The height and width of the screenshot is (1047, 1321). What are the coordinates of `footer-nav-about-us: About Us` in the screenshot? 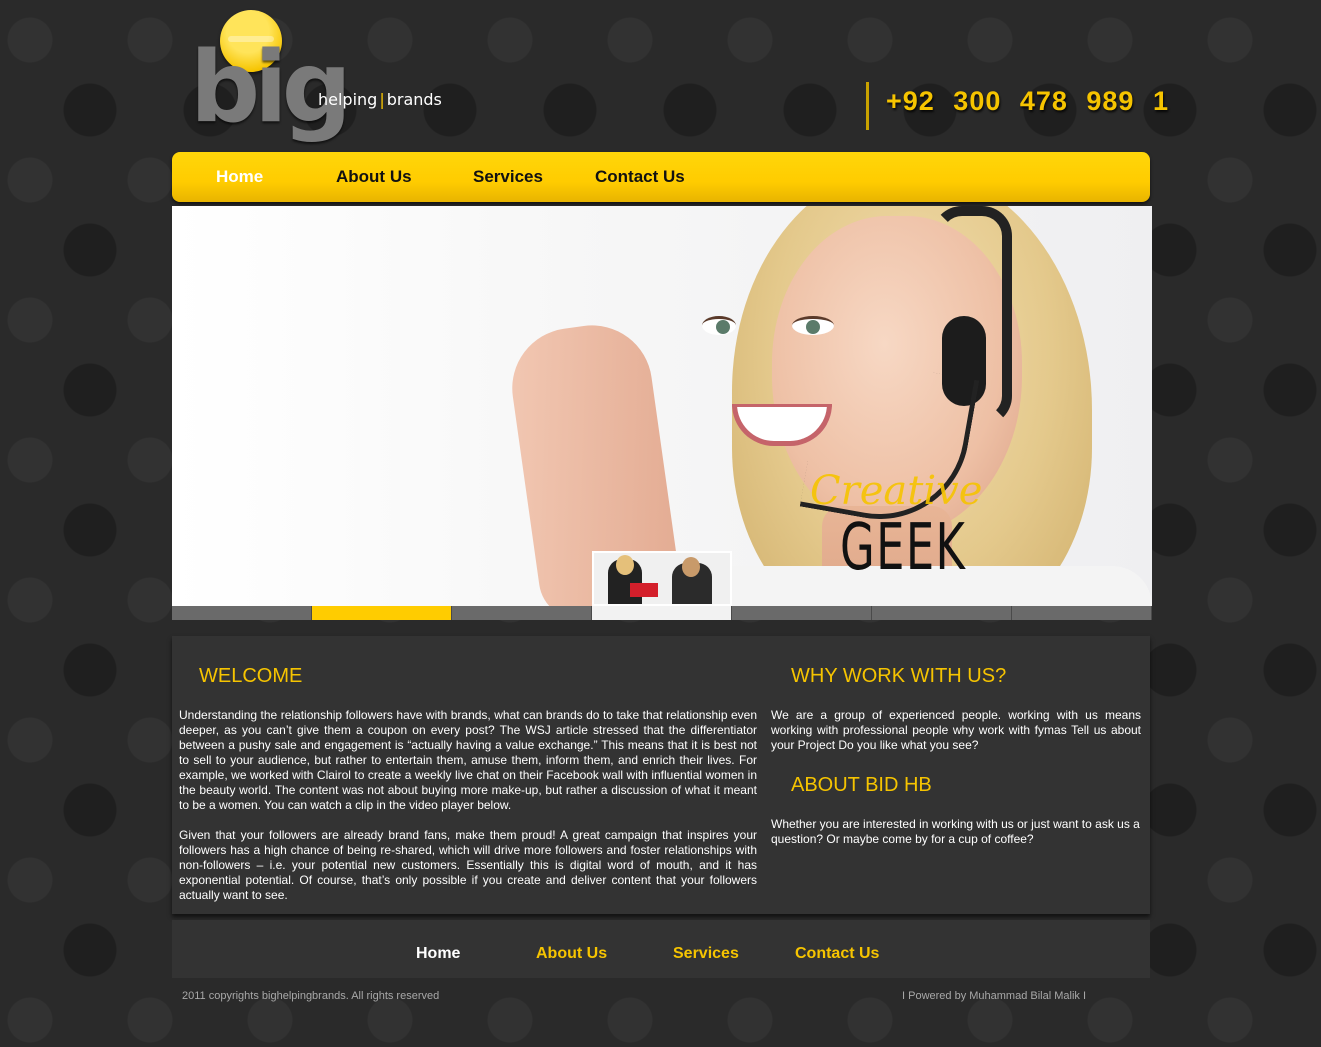 It's located at (571, 954).